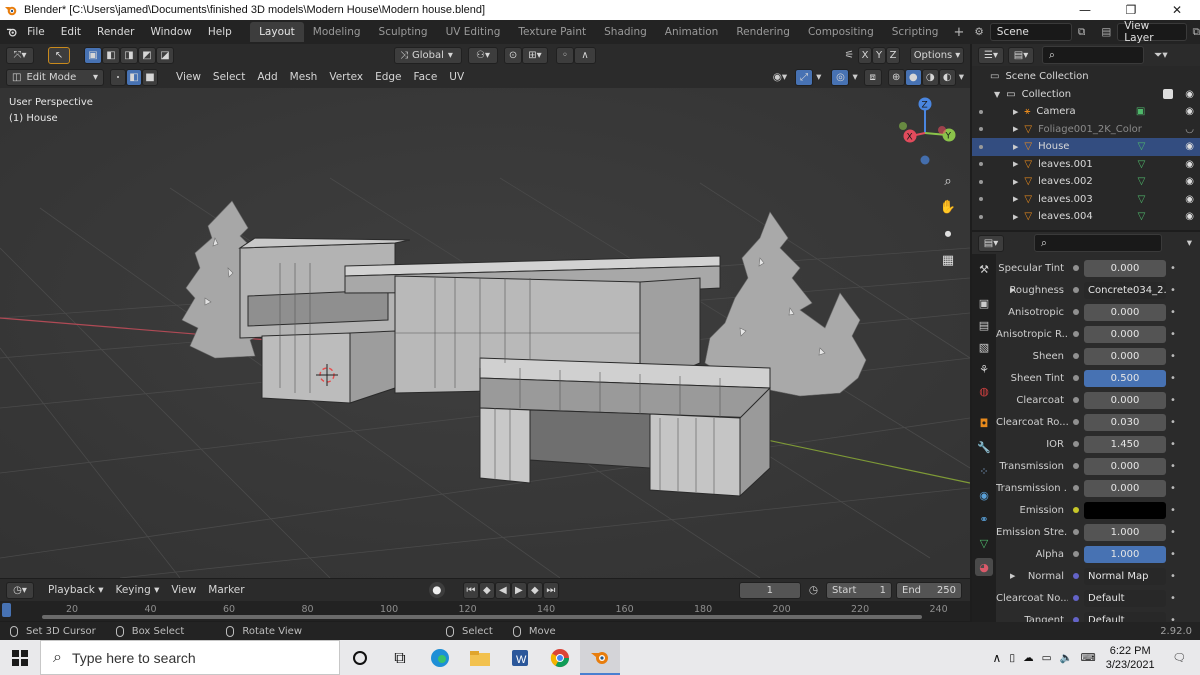 This screenshot has width=1200, height=675. I want to click on tab-modeling: Modeling, so click(337, 32).